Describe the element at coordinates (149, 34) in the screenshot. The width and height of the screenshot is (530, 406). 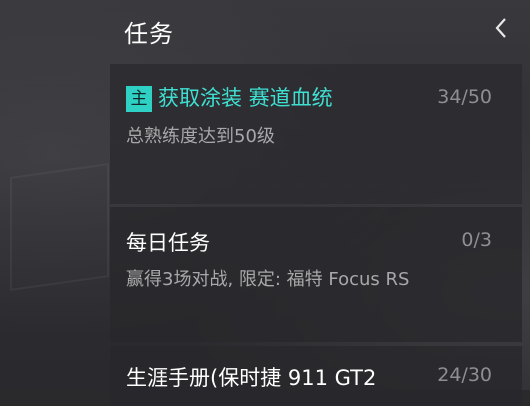
I see `panel-title: 任务` at that location.